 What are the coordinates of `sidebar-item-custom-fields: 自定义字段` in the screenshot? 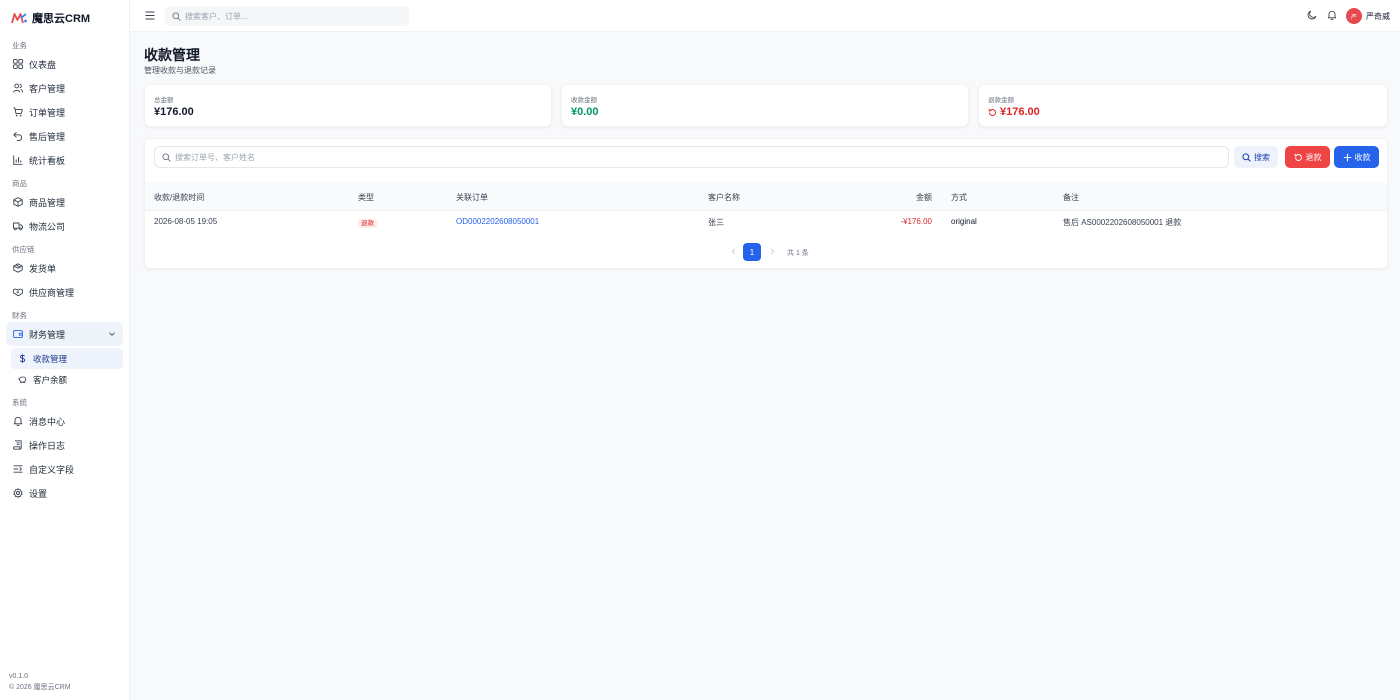 It's located at (64, 469).